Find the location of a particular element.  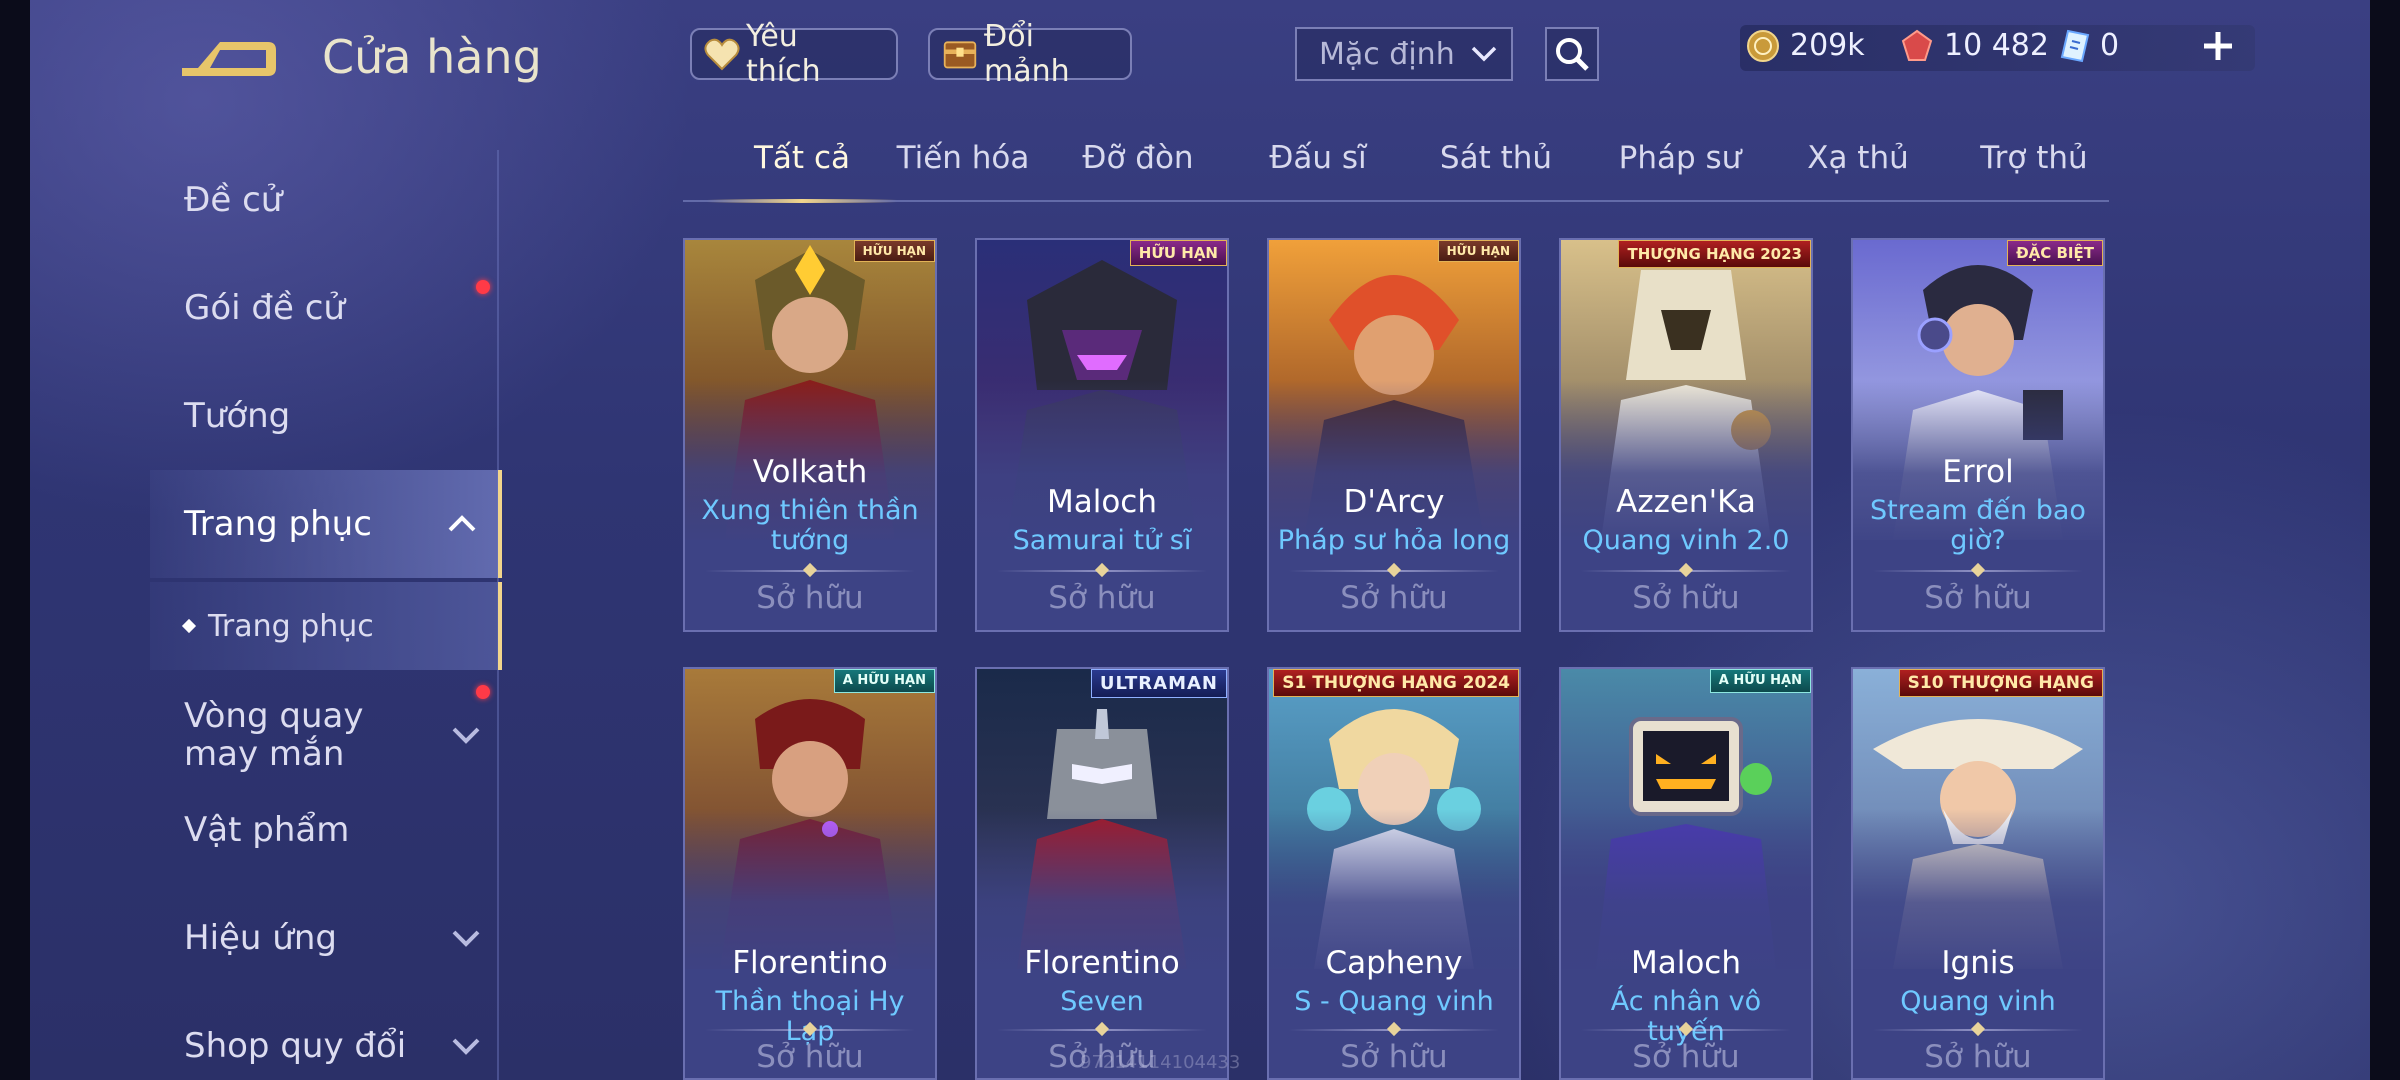

rarity-badge: S1 THƯỢNG HẠNG 2024 is located at coordinates (1396, 683).